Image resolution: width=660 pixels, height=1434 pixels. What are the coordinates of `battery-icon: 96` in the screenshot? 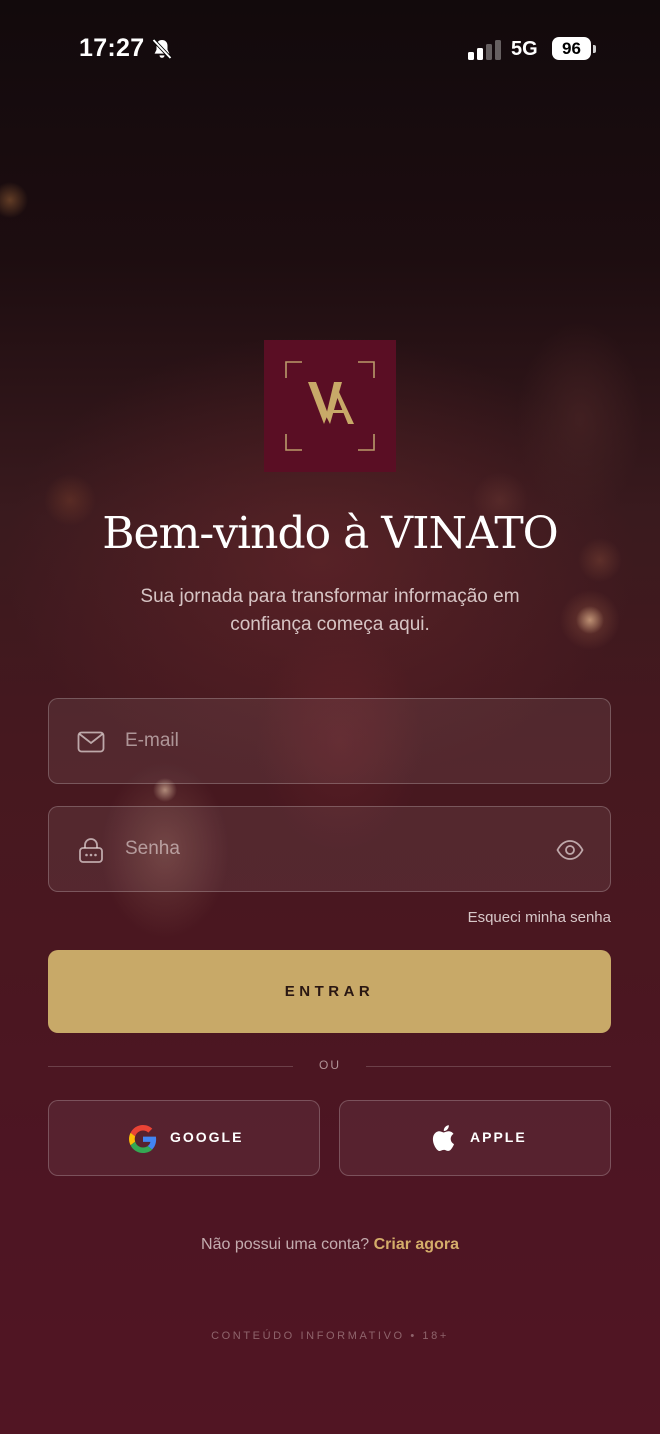 It's located at (574, 49).